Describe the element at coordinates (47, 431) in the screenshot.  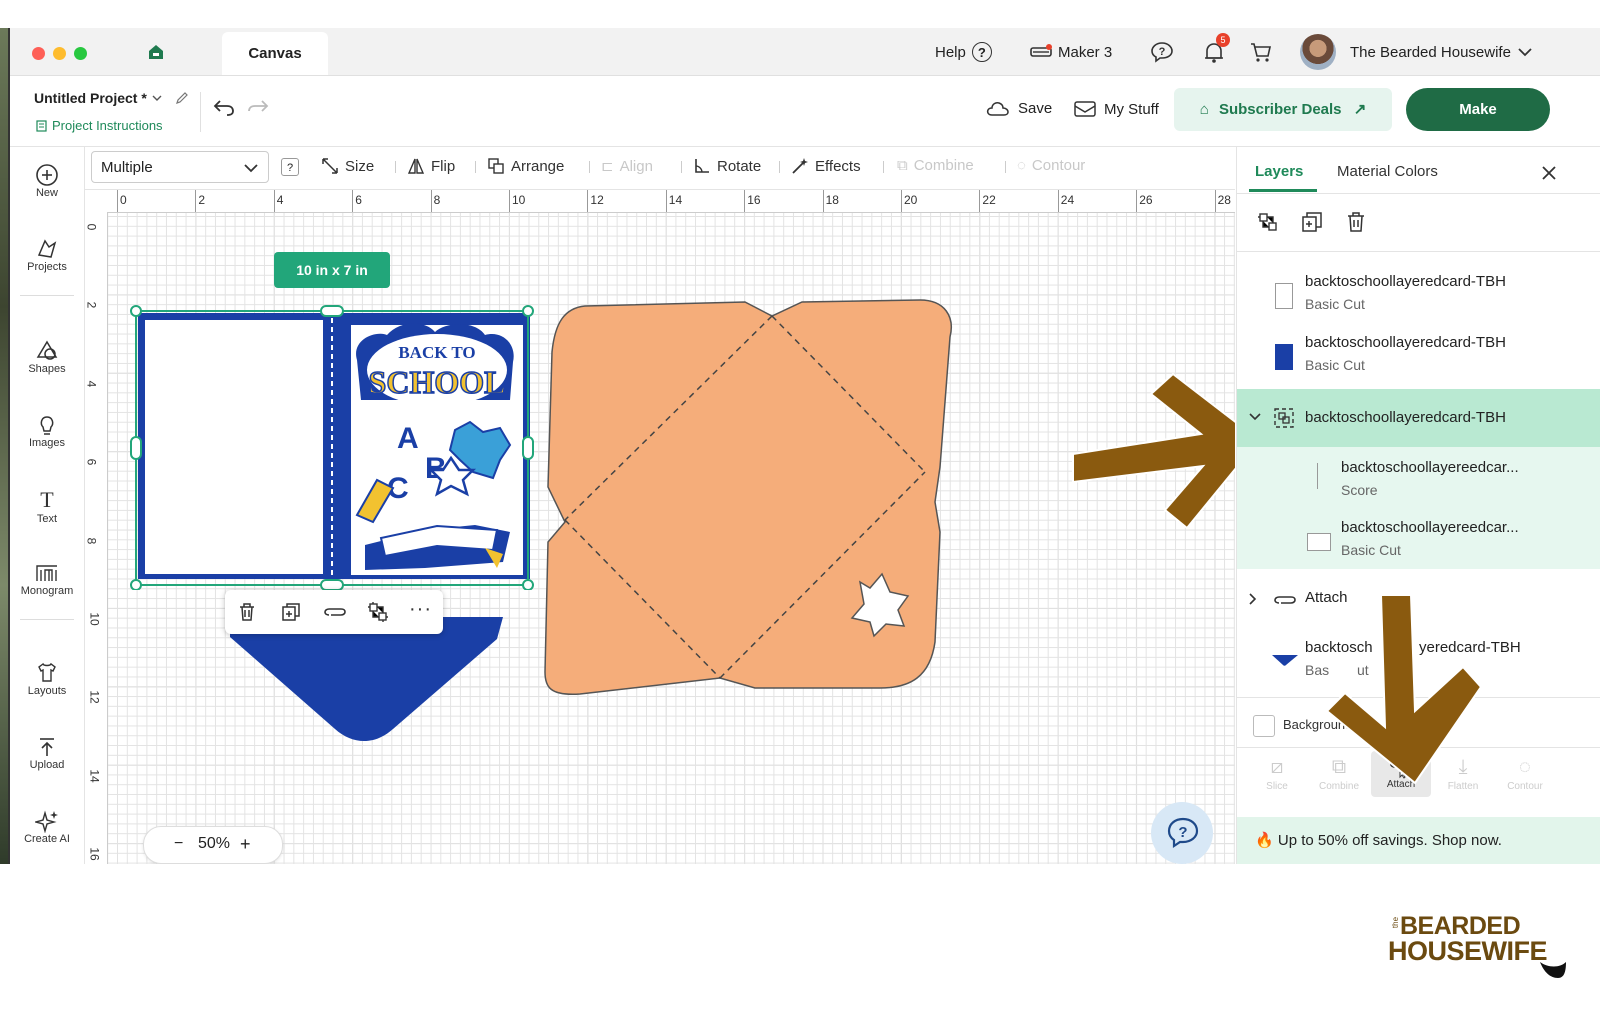
I see `sidebar-item-images: Images` at that location.